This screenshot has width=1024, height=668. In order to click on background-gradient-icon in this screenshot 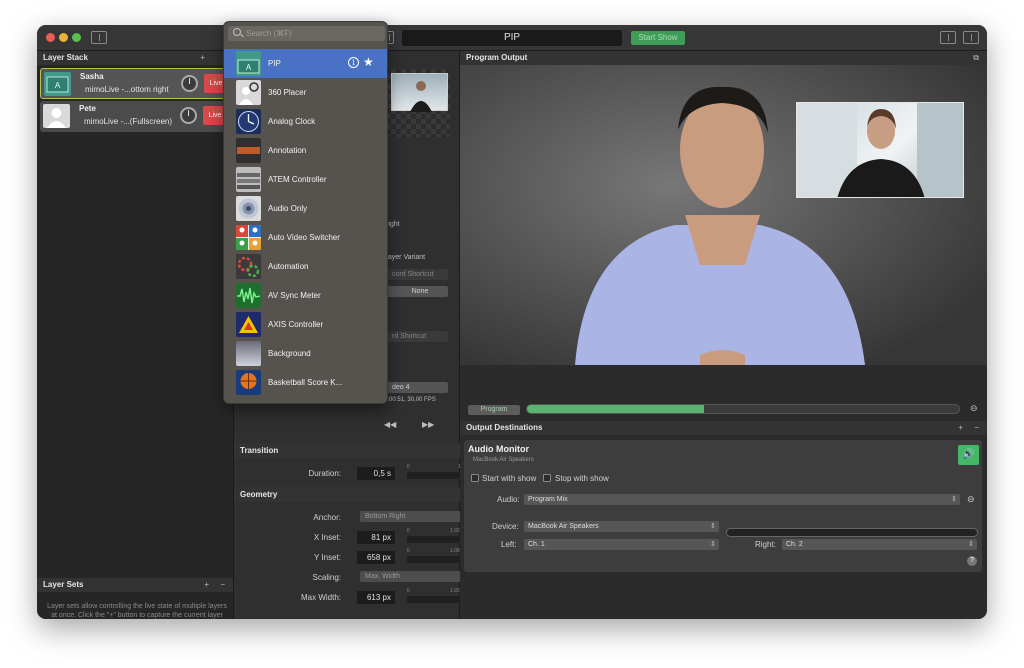, I will do `click(248, 353)`.